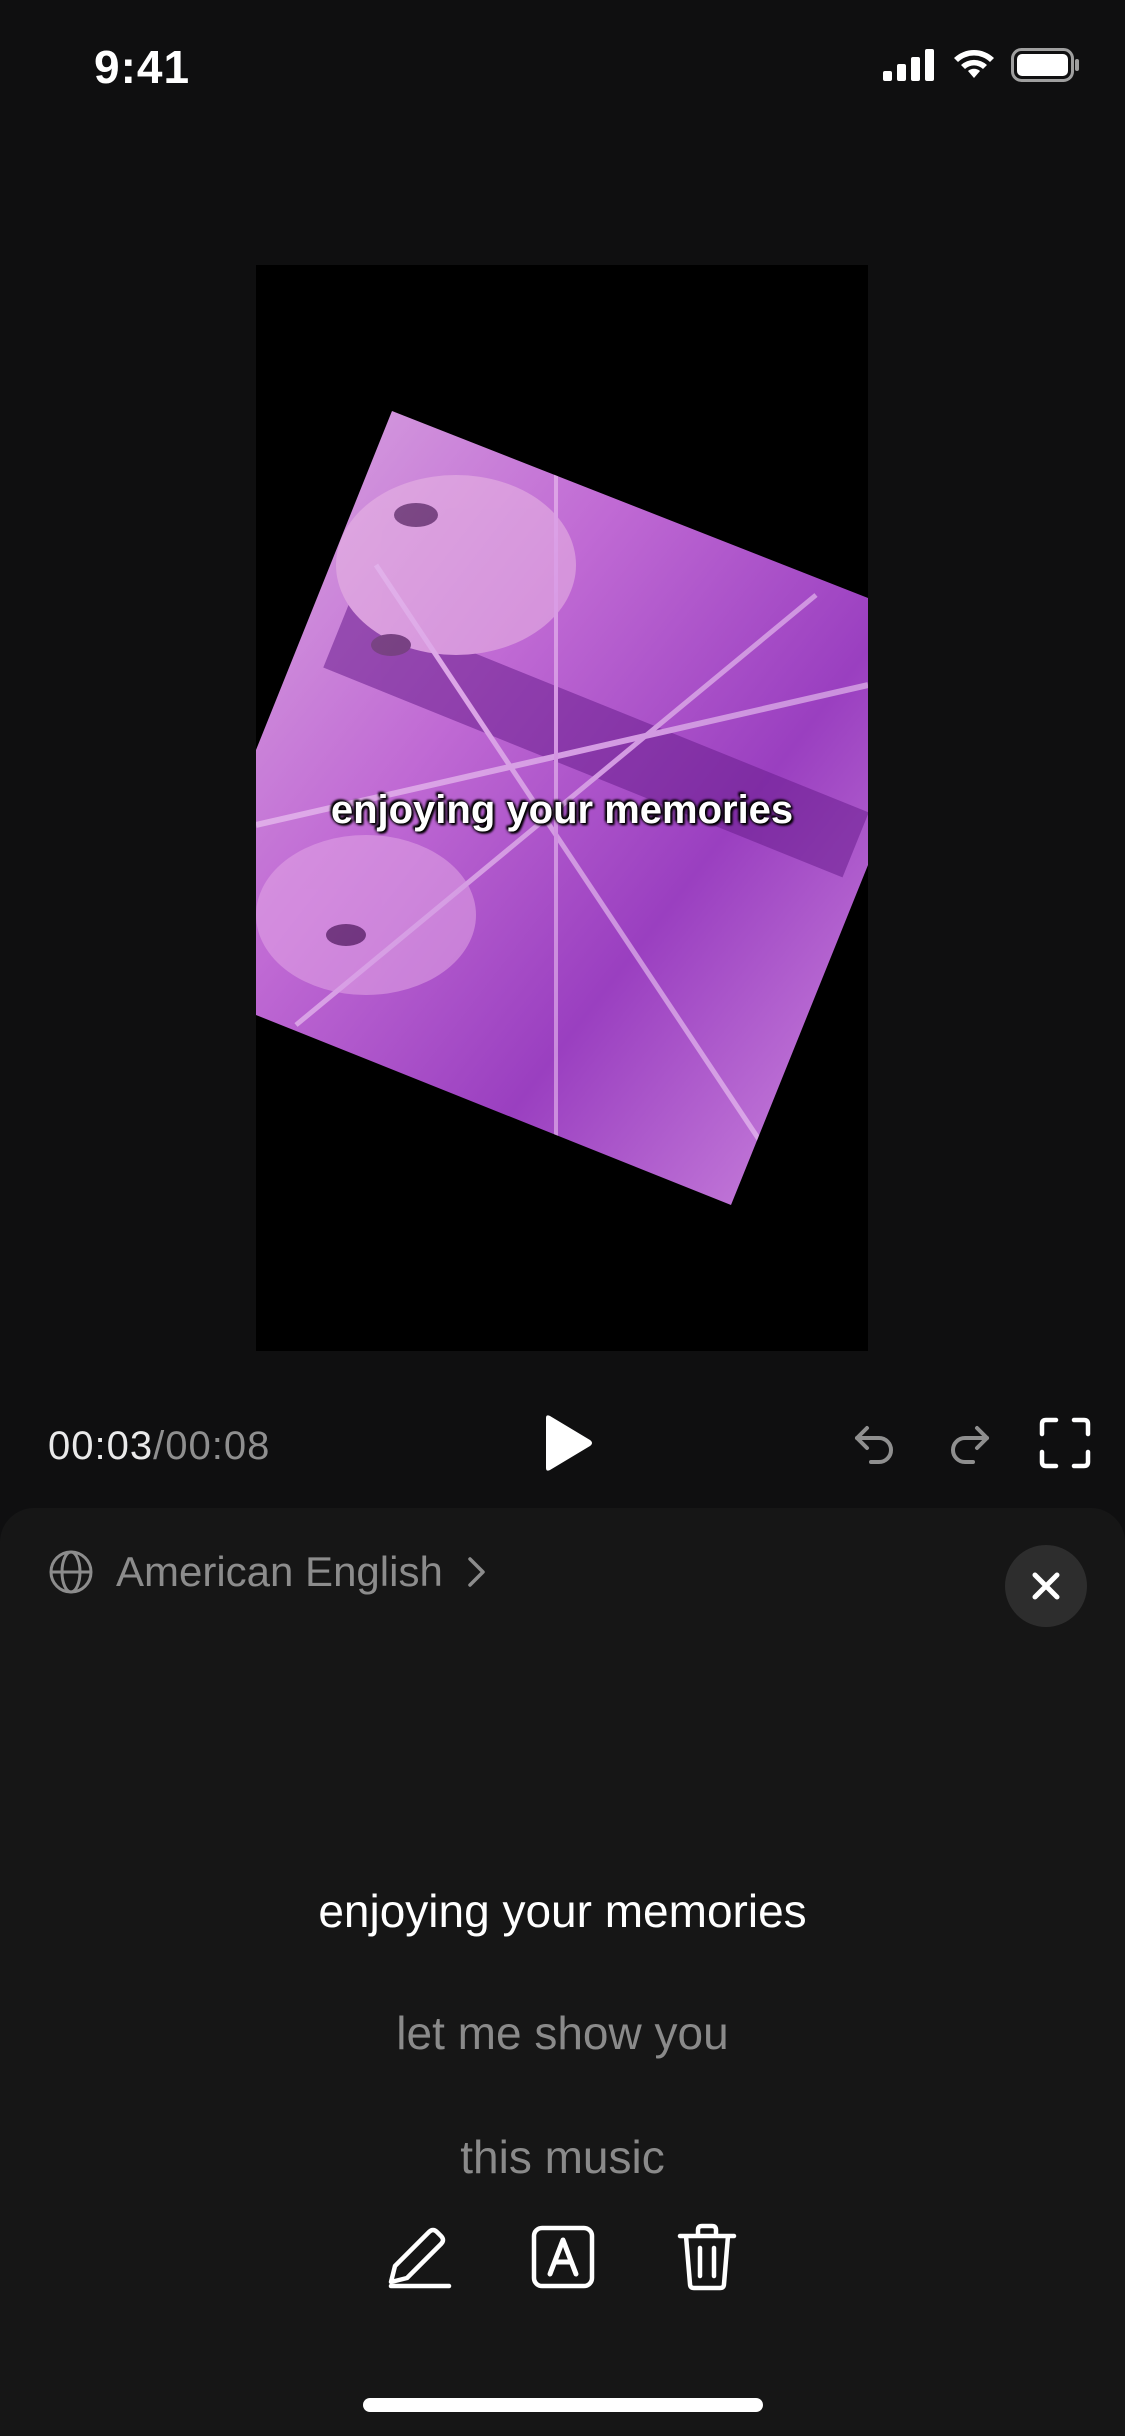 The width and height of the screenshot is (1125, 2436). I want to click on fullscreen-icon, so click(1065, 1443).